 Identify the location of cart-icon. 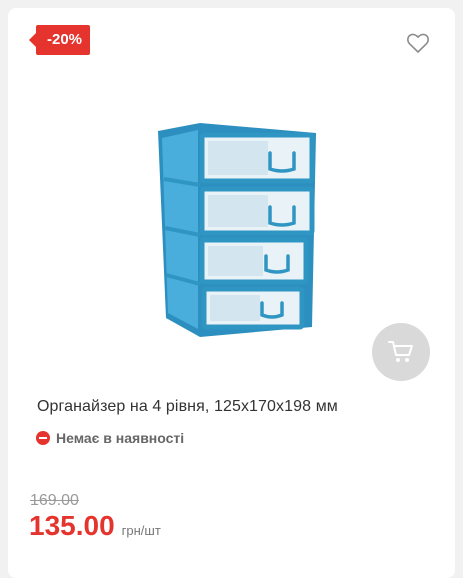
(400, 351).